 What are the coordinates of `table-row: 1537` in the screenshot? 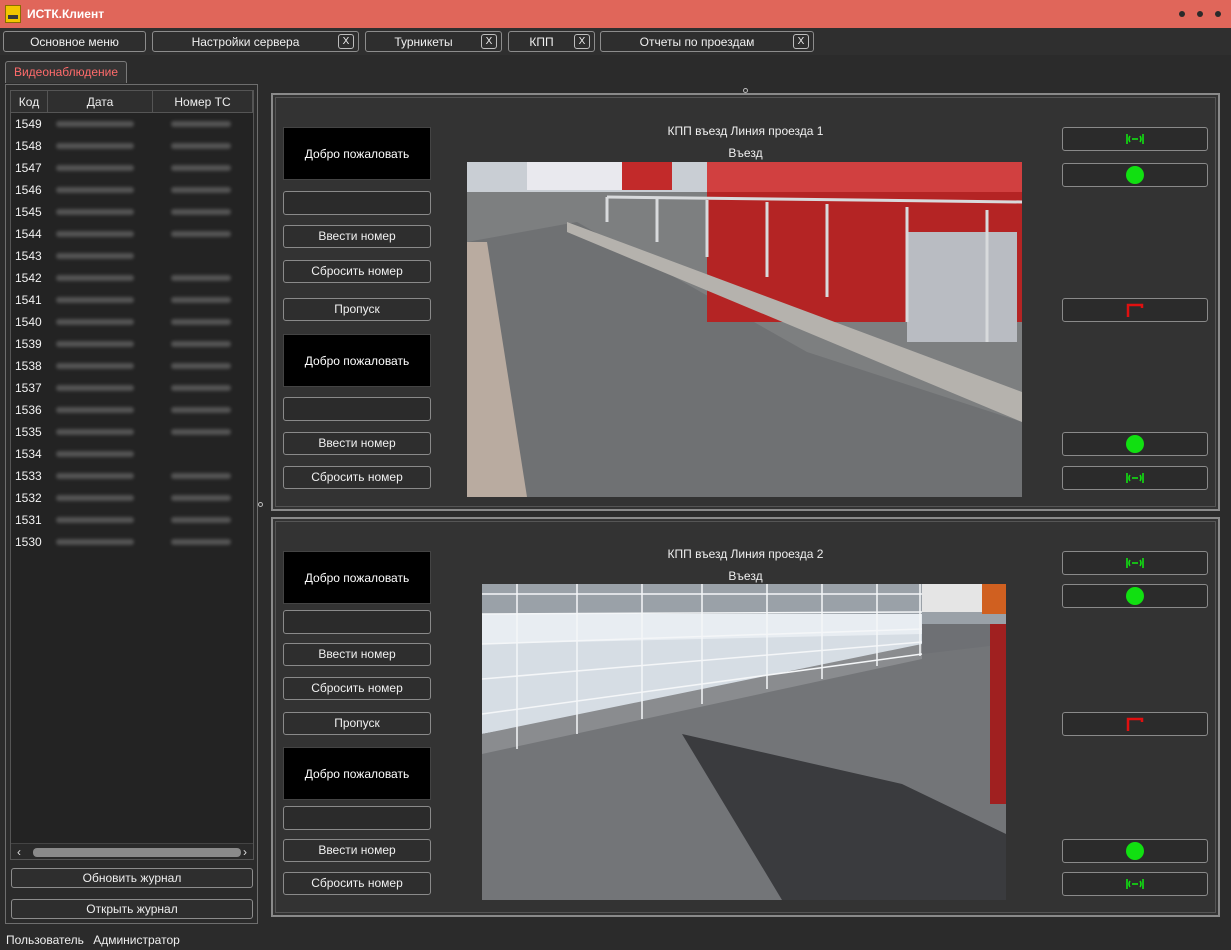 It's located at (132, 388).